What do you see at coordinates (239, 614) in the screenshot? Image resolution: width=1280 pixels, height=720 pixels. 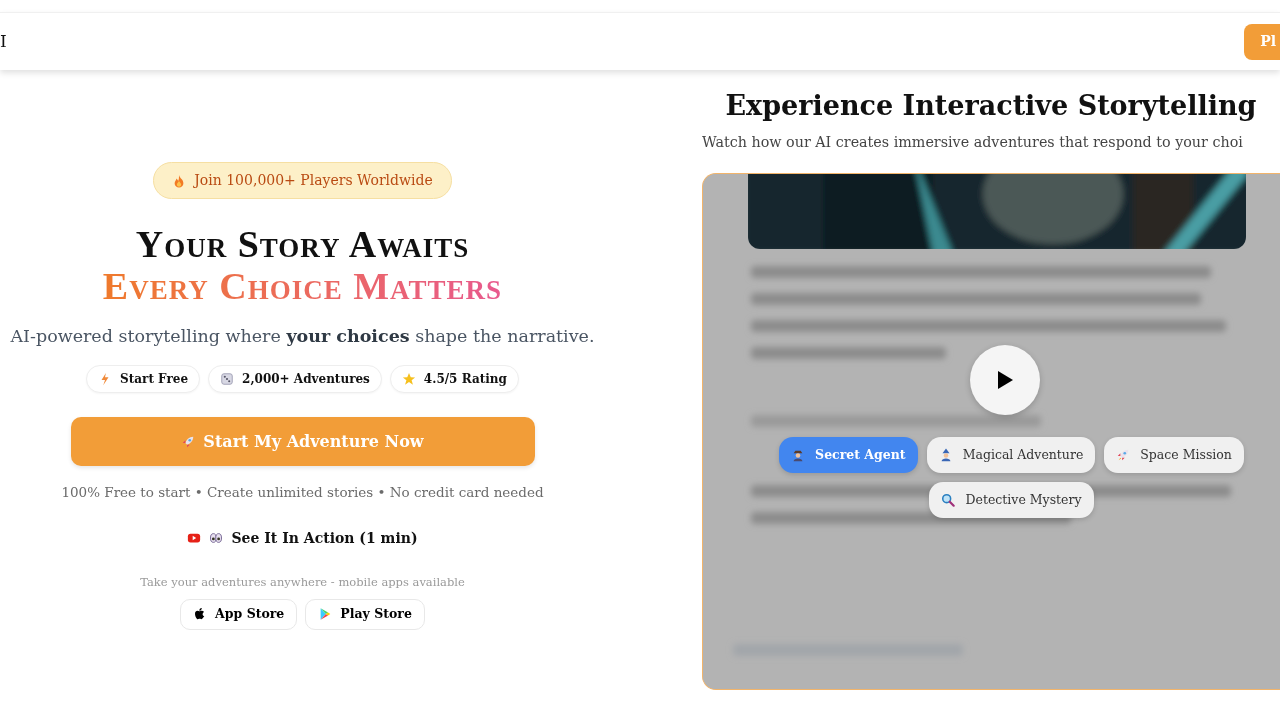 I see `app-store-button: App Store` at bounding box center [239, 614].